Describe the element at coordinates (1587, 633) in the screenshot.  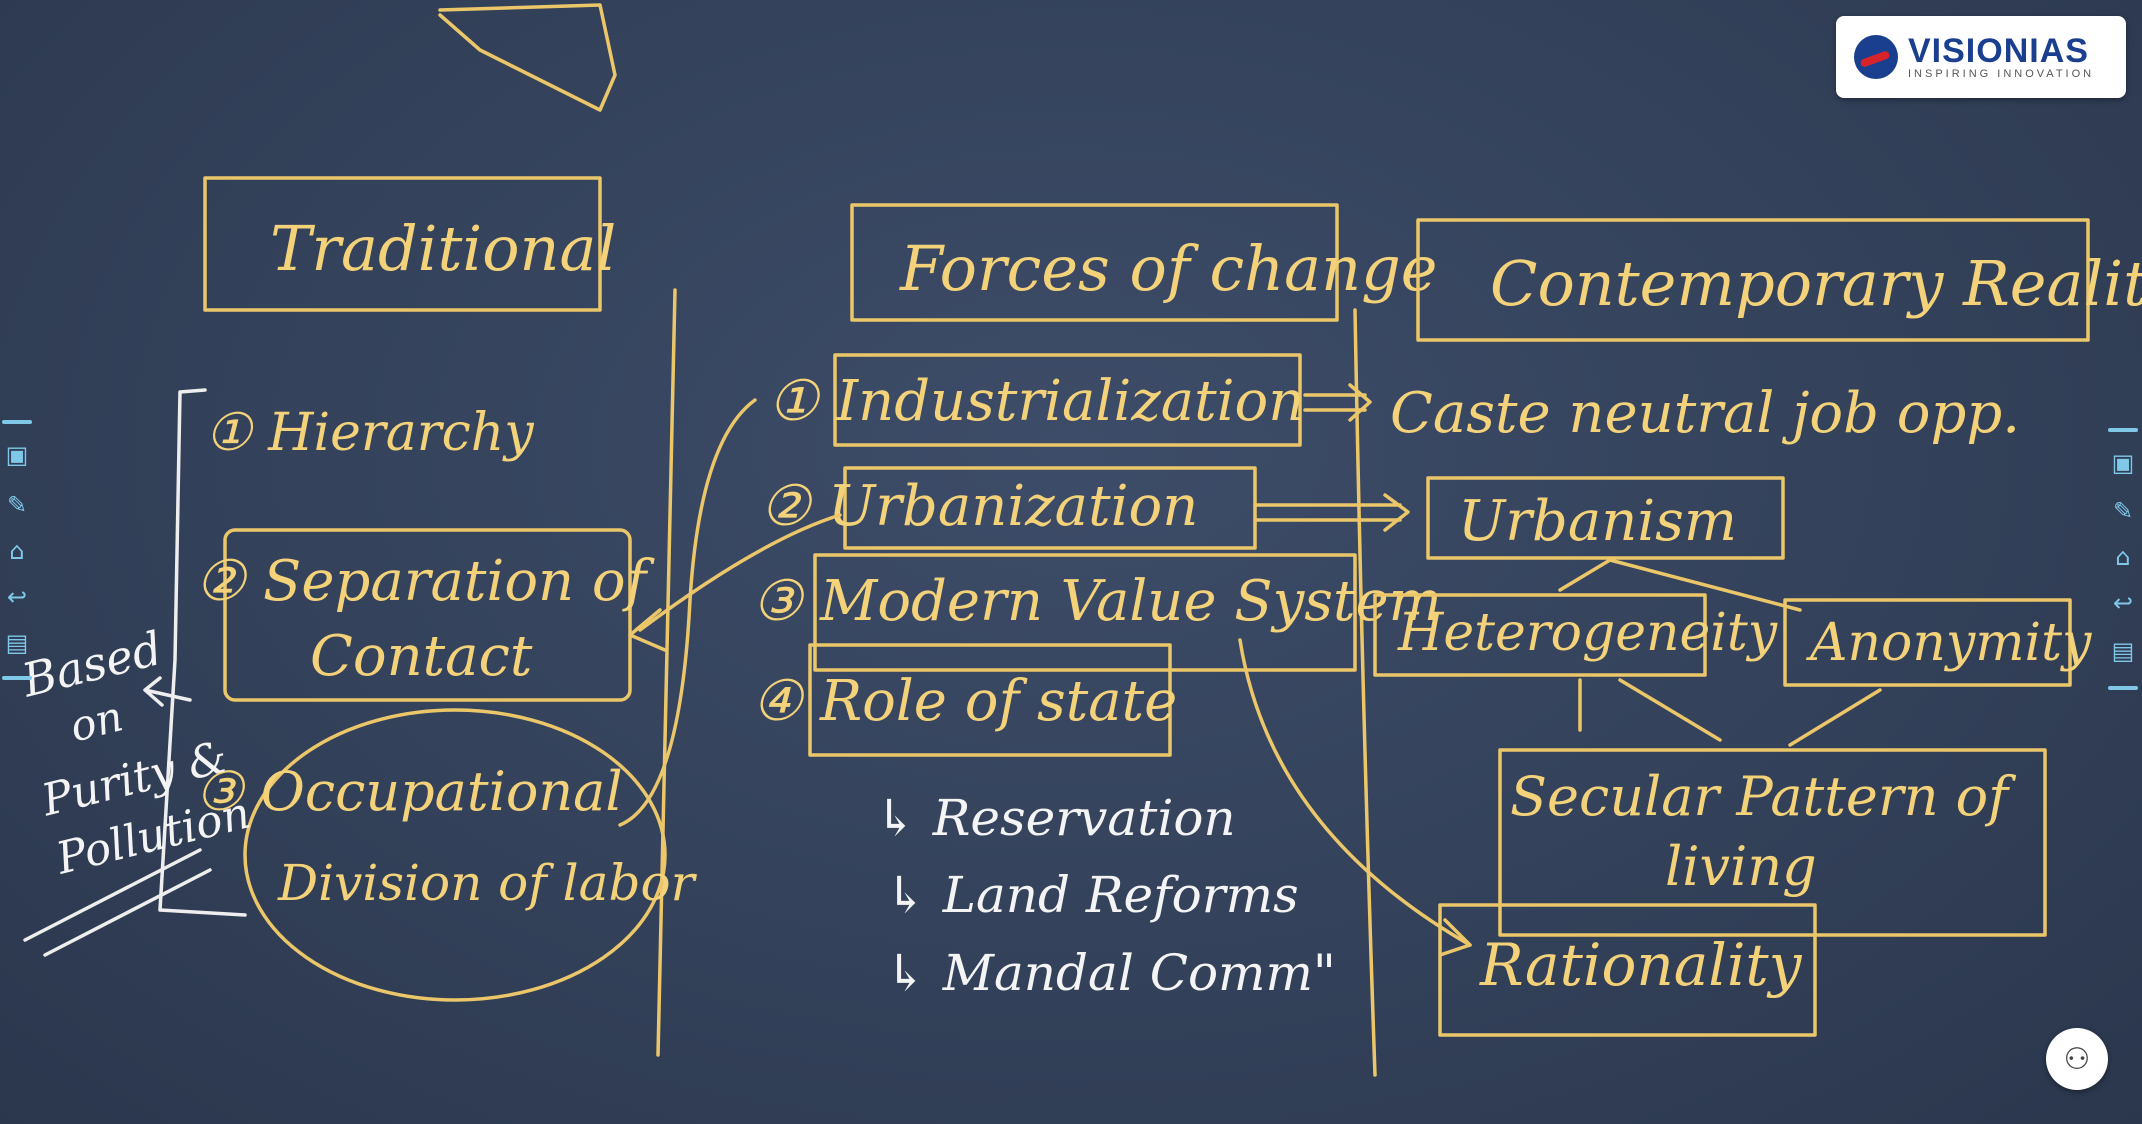
I see `contemporary-heterogeneity: Heterogeneity` at that location.